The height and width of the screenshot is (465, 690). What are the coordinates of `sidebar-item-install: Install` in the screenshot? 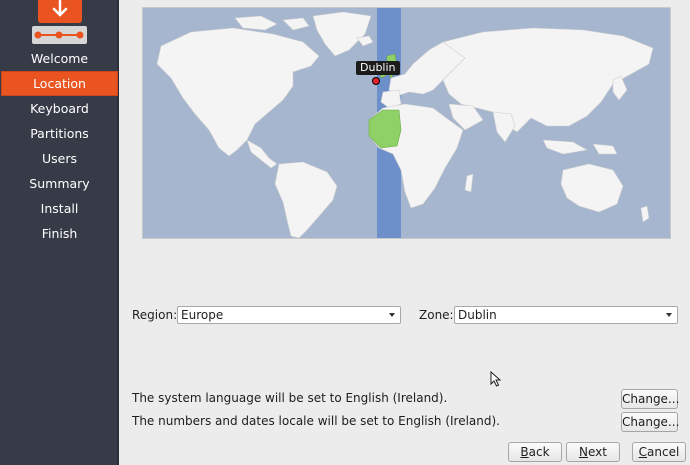 It's located at (59, 208).